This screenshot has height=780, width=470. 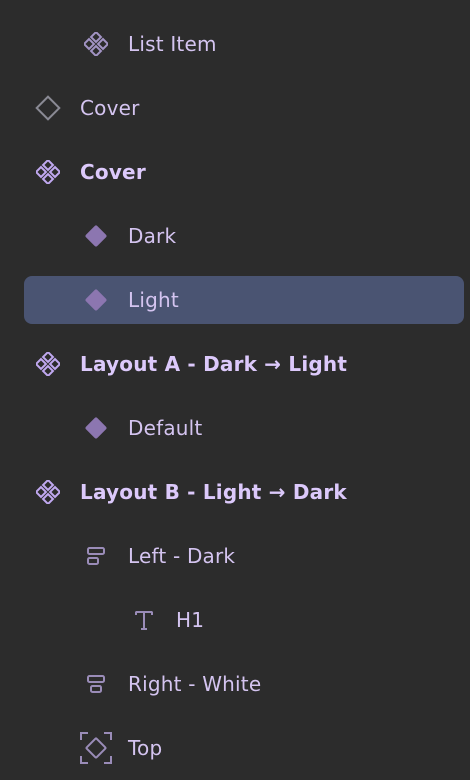 What do you see at coordinates (165, 428) in the screenshot?
I see `layer-label: Default` at bounding box center [165, 428].